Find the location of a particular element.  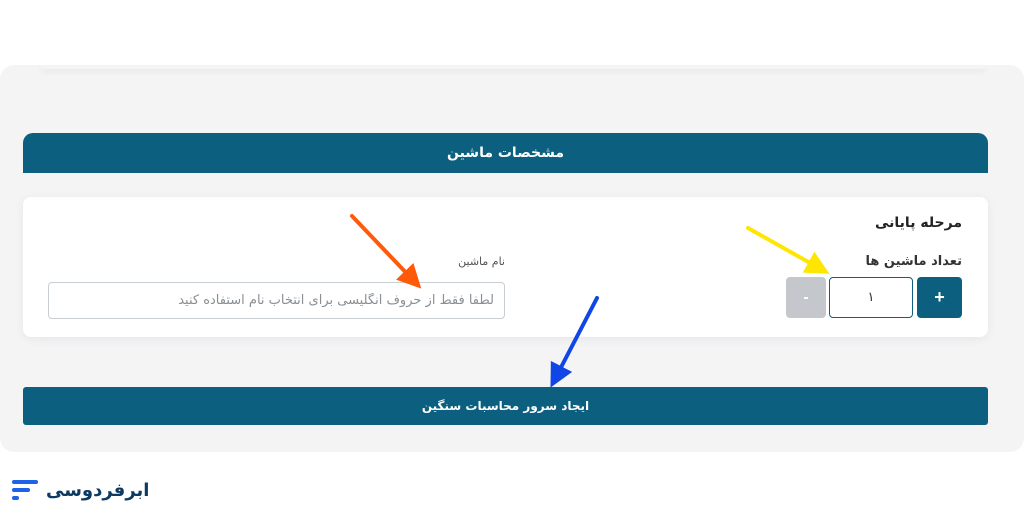

stage-title: مرحله پایانی is located at coordinates (918, 223).